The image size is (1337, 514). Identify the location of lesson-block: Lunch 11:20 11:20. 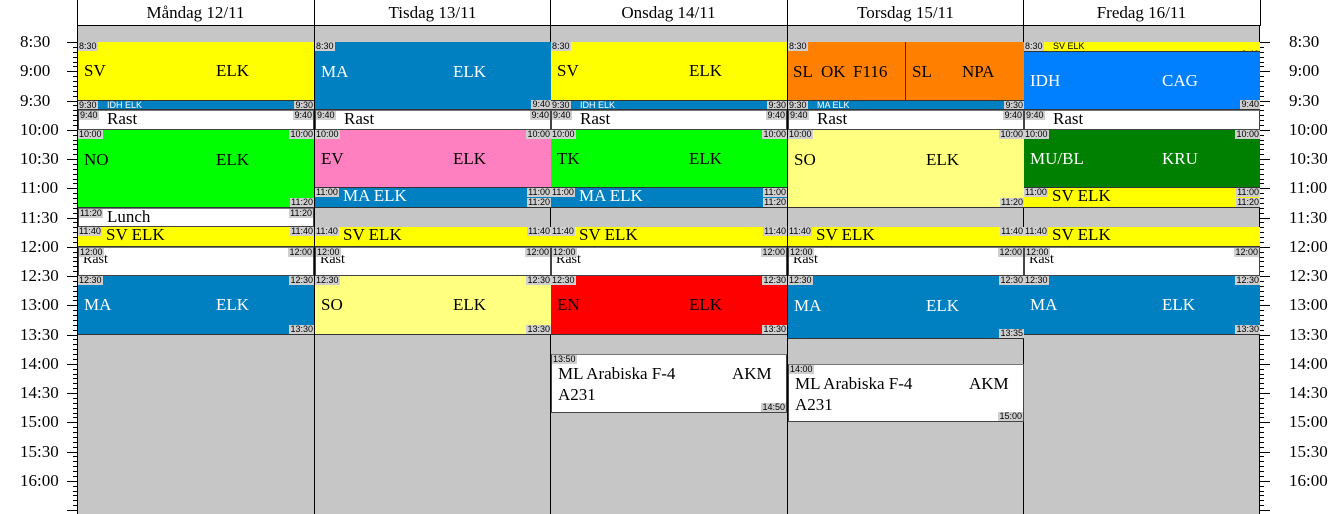
(196, 217).